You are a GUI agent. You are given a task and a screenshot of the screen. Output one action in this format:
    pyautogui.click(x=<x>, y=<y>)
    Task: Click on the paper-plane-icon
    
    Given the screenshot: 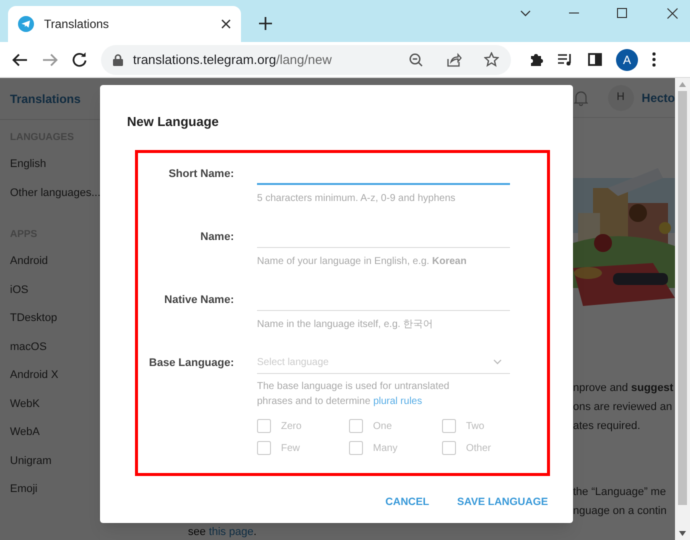 What is the action you would take?
    pyautogui.click(x=26, y=24)
    